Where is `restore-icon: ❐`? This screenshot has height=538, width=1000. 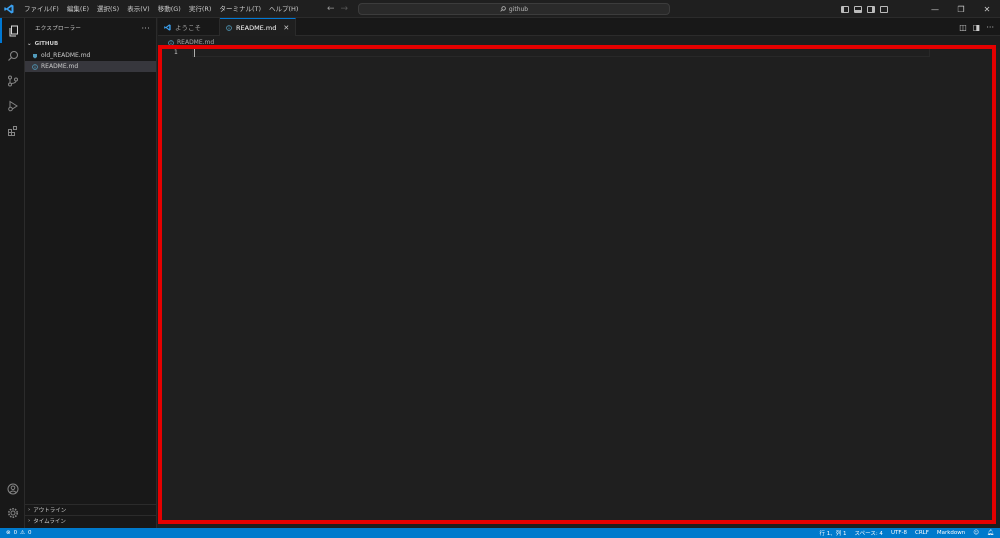
restore-icon: ❐ is located at coordinates (961, 9).